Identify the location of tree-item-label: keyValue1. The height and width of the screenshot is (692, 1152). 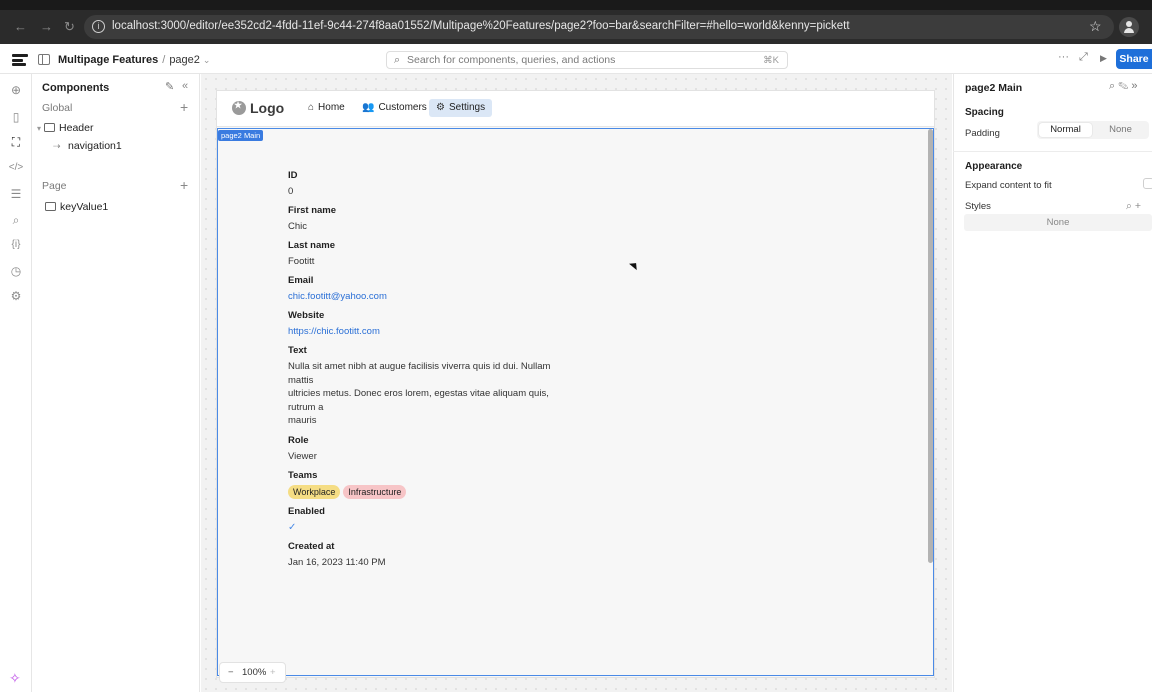
(84, 207).